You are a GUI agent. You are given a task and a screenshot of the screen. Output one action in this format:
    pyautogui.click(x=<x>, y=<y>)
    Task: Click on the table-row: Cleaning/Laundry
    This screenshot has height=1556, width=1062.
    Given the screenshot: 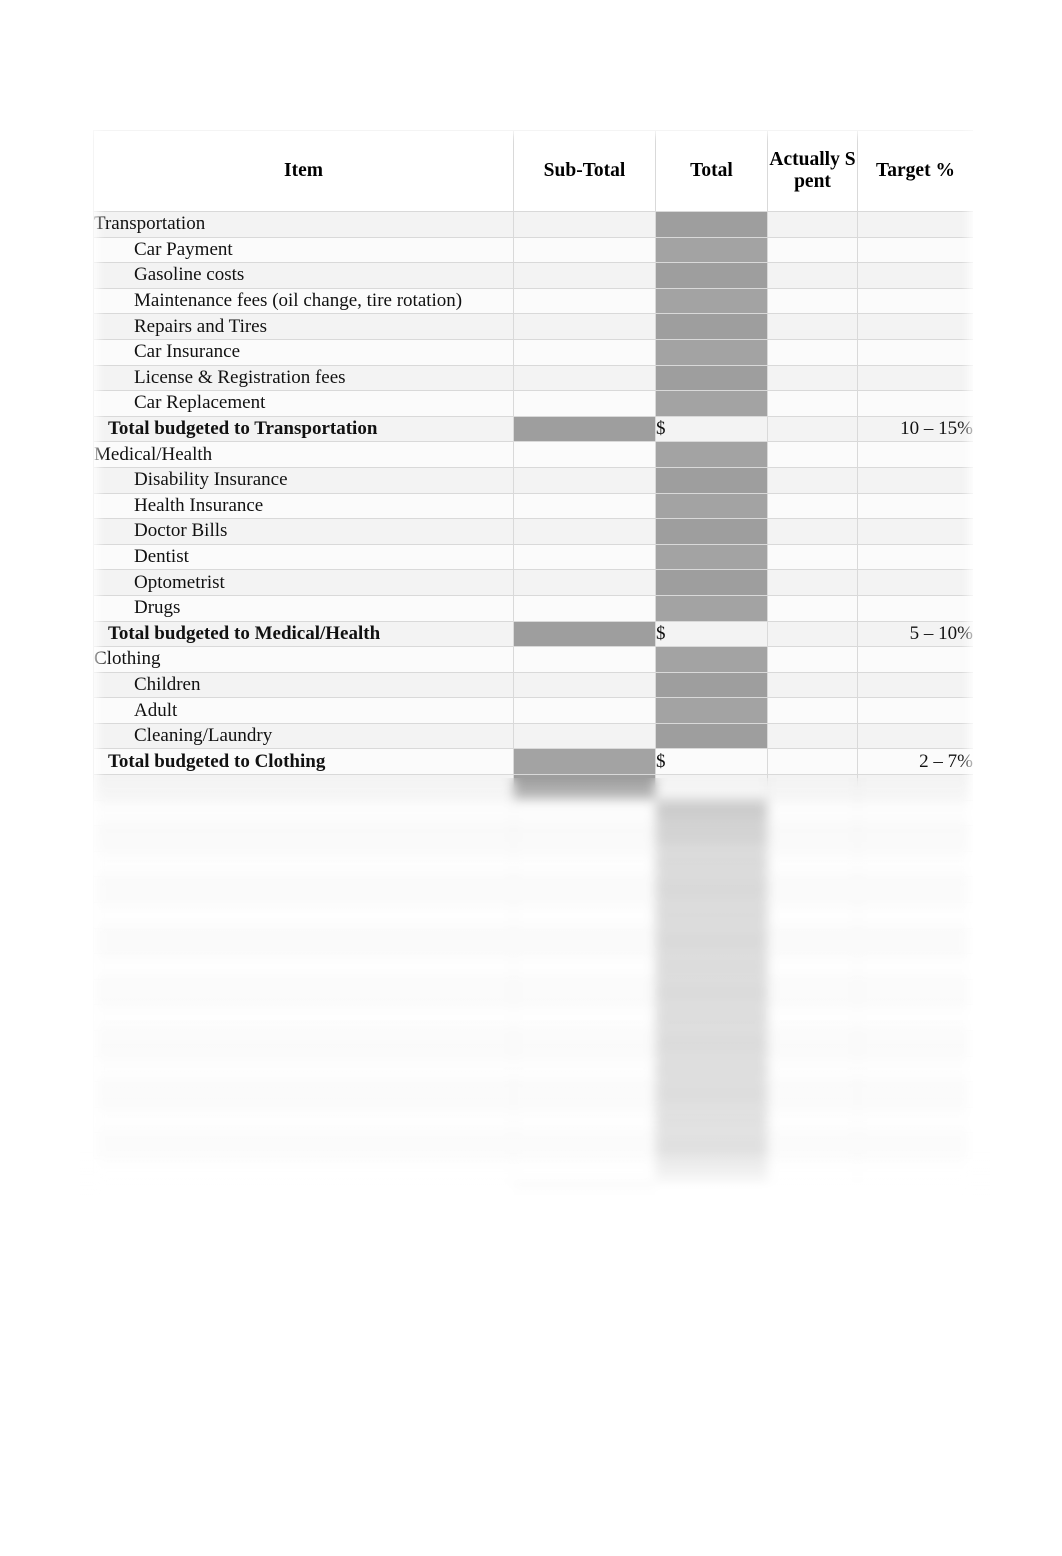 What is the action you would take?
    pyautogui.click(x=533, y=736)
    